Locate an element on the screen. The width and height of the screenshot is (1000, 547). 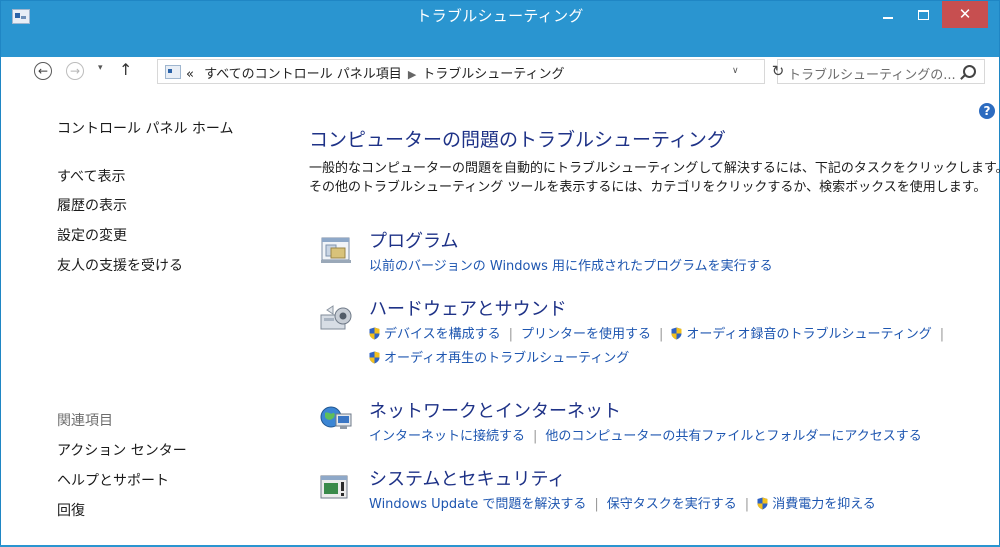
address-box: « すべてのコントロール パネル項目 ▶ トラブルシューティング ∨ is located at coordinates (461, 71).